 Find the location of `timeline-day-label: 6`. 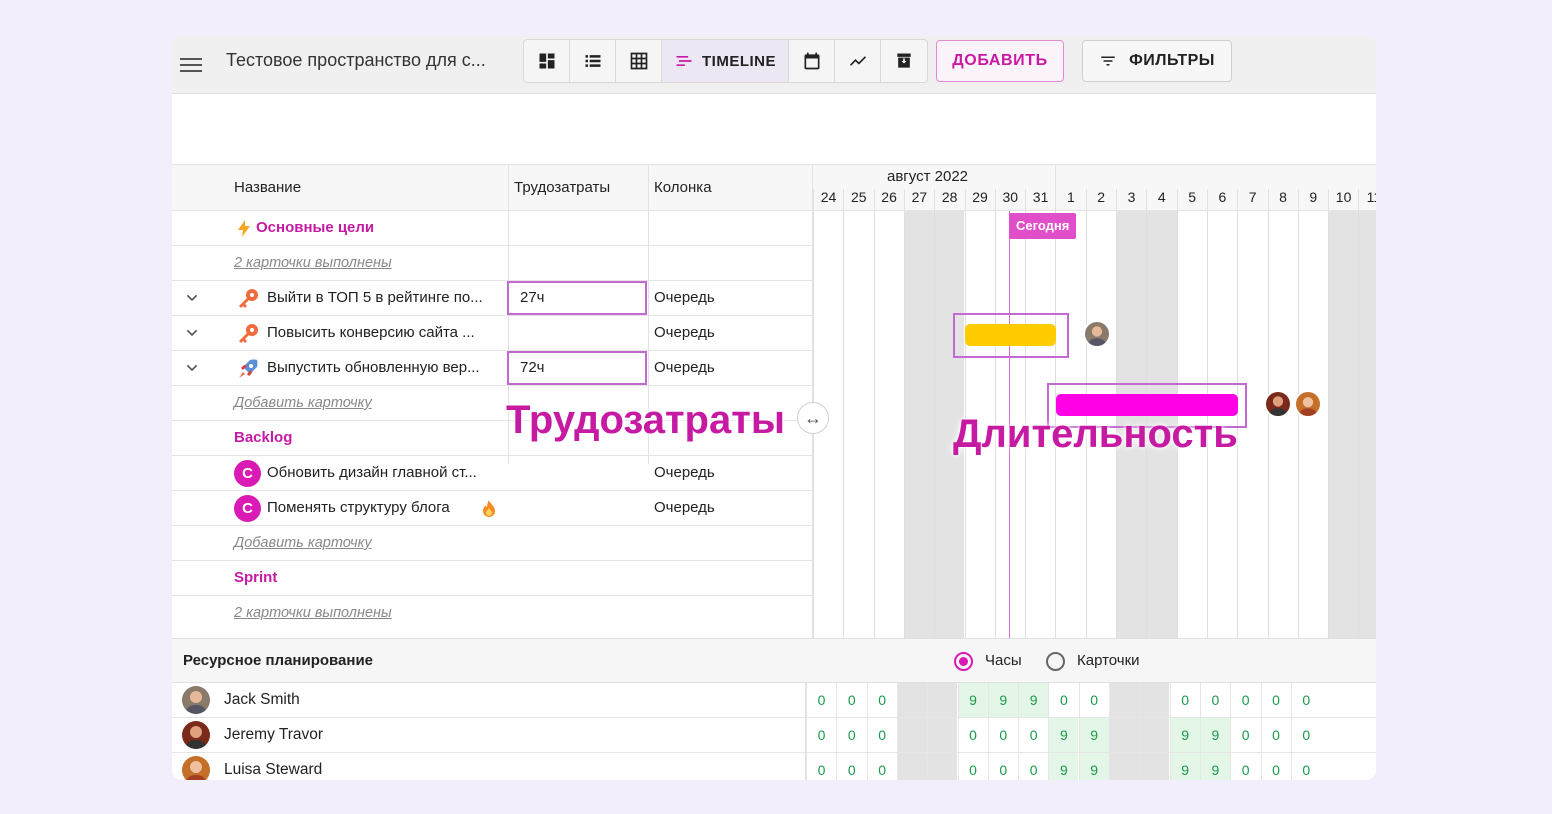

timeline-day-label: 6 is located at coordinates (1221, 199).